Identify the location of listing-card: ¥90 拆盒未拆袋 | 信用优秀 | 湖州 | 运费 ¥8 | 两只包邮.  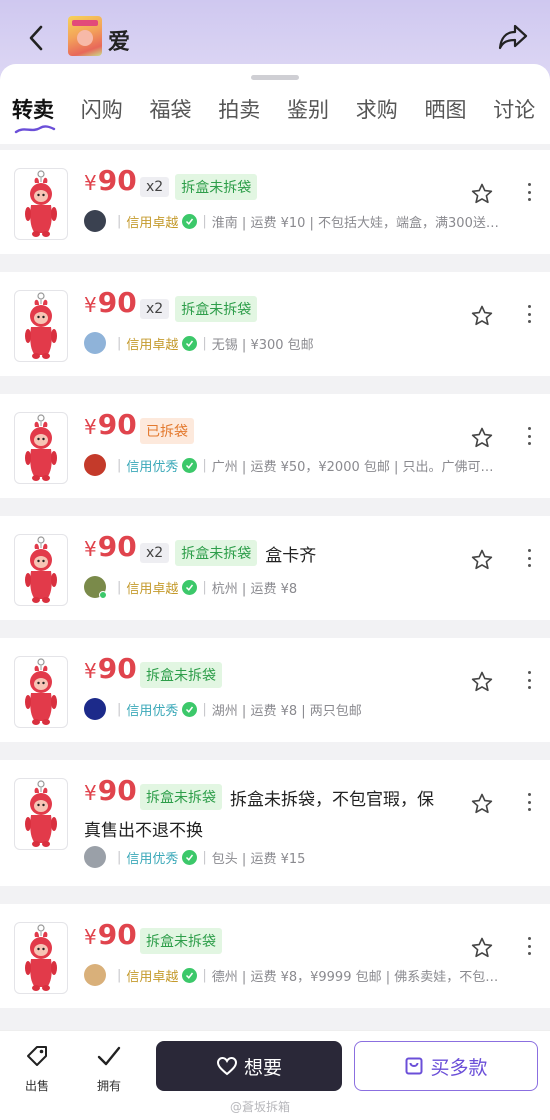
(275, 690).